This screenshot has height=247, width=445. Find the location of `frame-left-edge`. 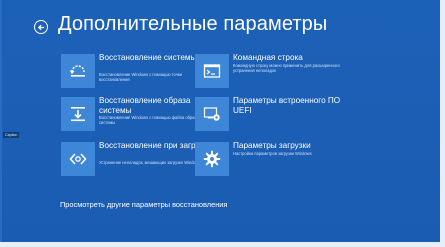

frame-left-edge is located at coordinates (1, 123).